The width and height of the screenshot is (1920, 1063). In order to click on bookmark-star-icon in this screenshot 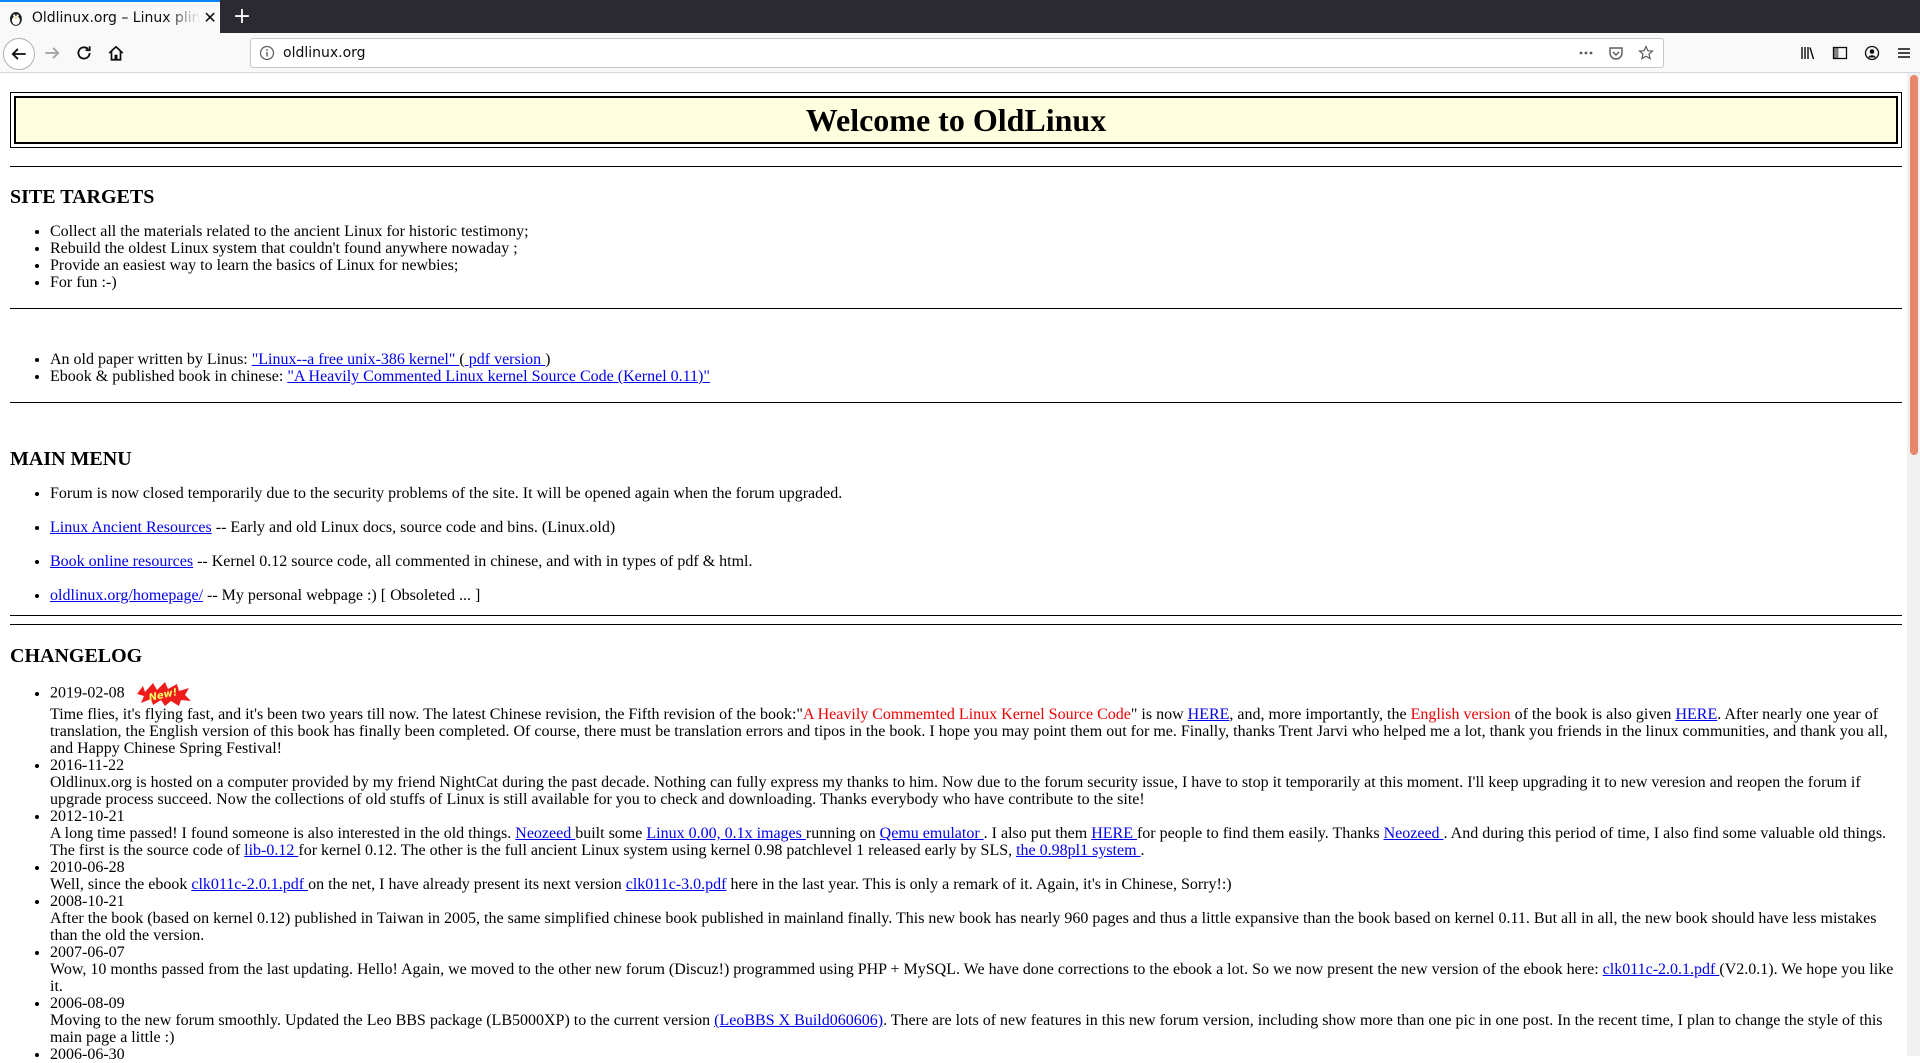, I will do `click(1646, 53)`.